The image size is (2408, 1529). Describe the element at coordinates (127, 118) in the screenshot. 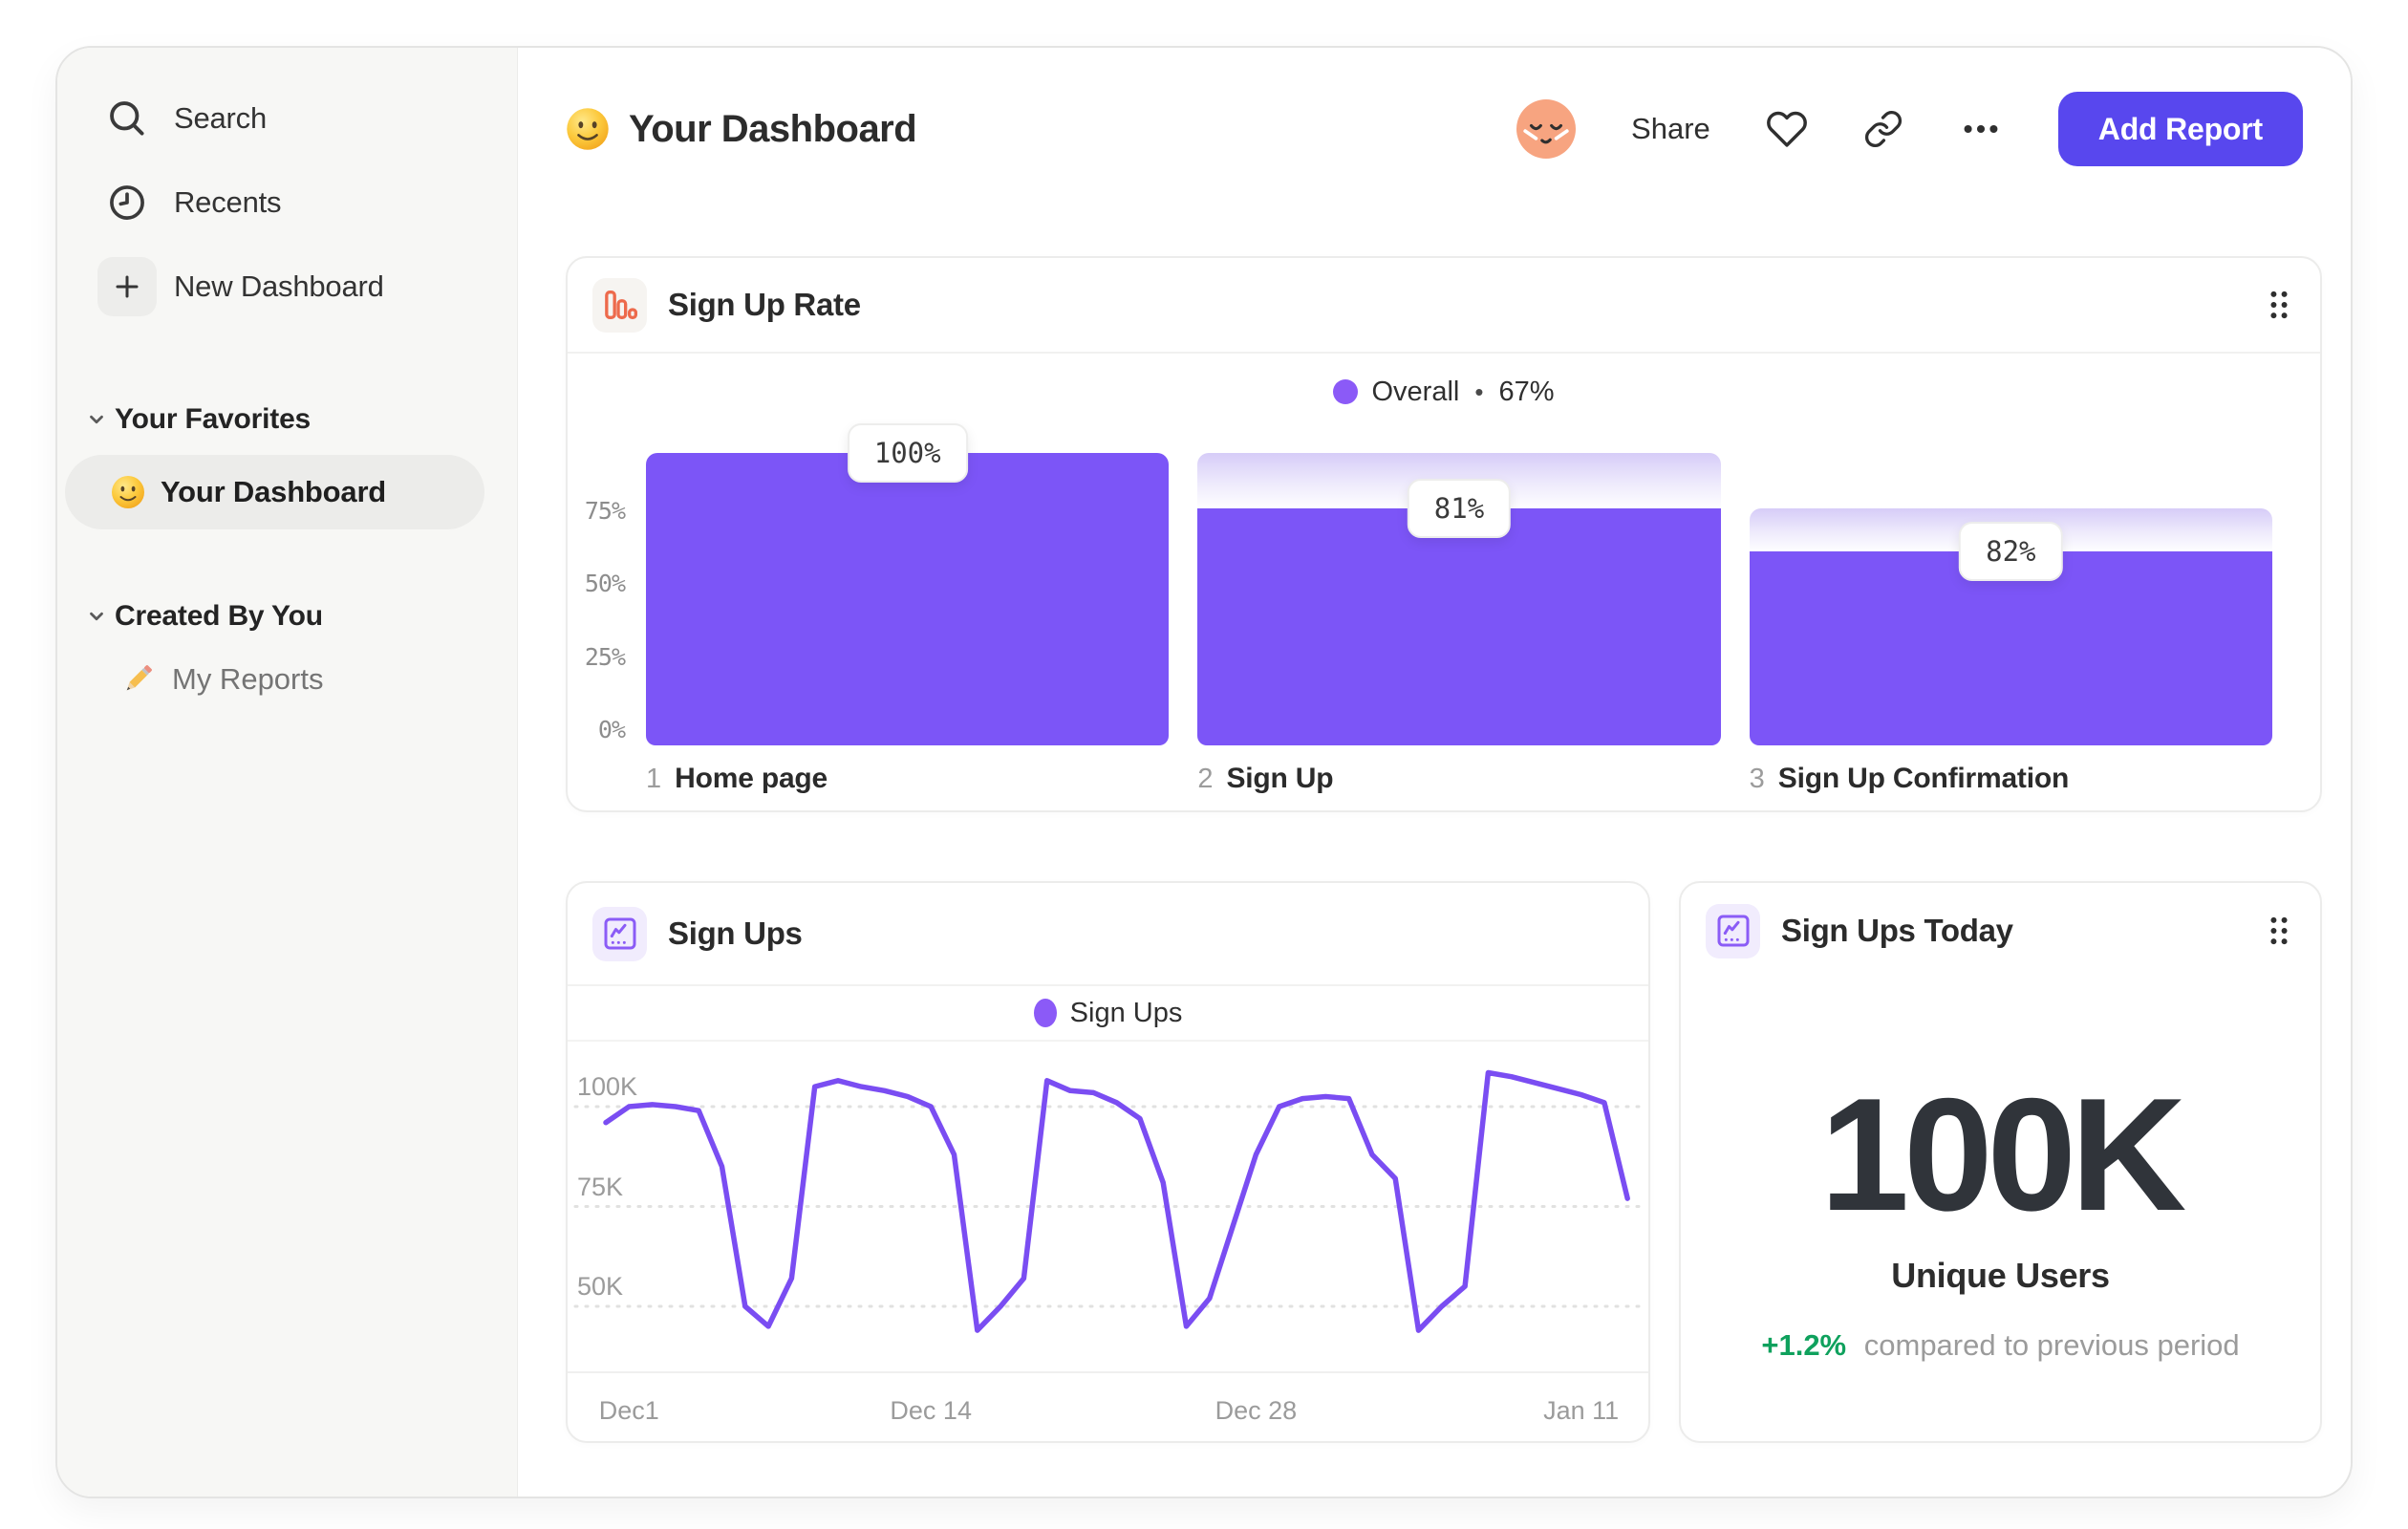

I see `search-icon` at that location.